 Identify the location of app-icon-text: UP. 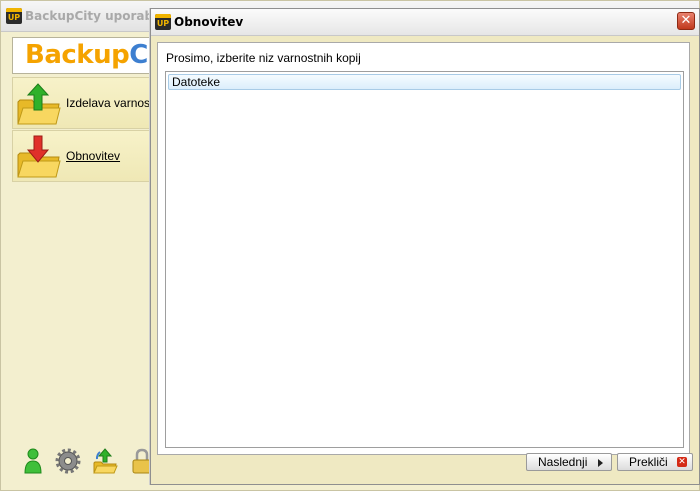
(14, 17).